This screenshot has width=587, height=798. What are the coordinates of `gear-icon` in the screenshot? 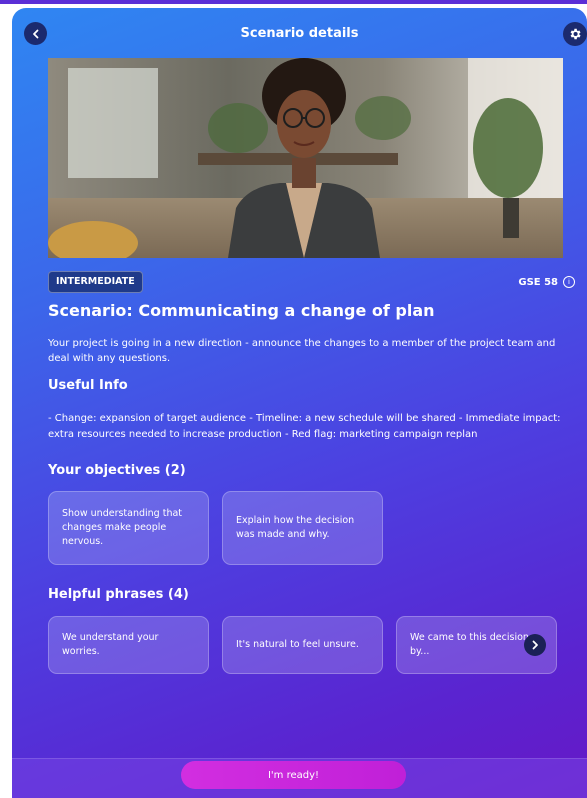 It's located at (575, 34).